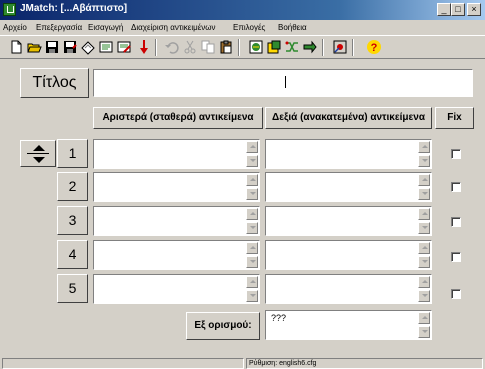 The image size is (485, 369). I want to click on copy-icon, so click(208, 47).